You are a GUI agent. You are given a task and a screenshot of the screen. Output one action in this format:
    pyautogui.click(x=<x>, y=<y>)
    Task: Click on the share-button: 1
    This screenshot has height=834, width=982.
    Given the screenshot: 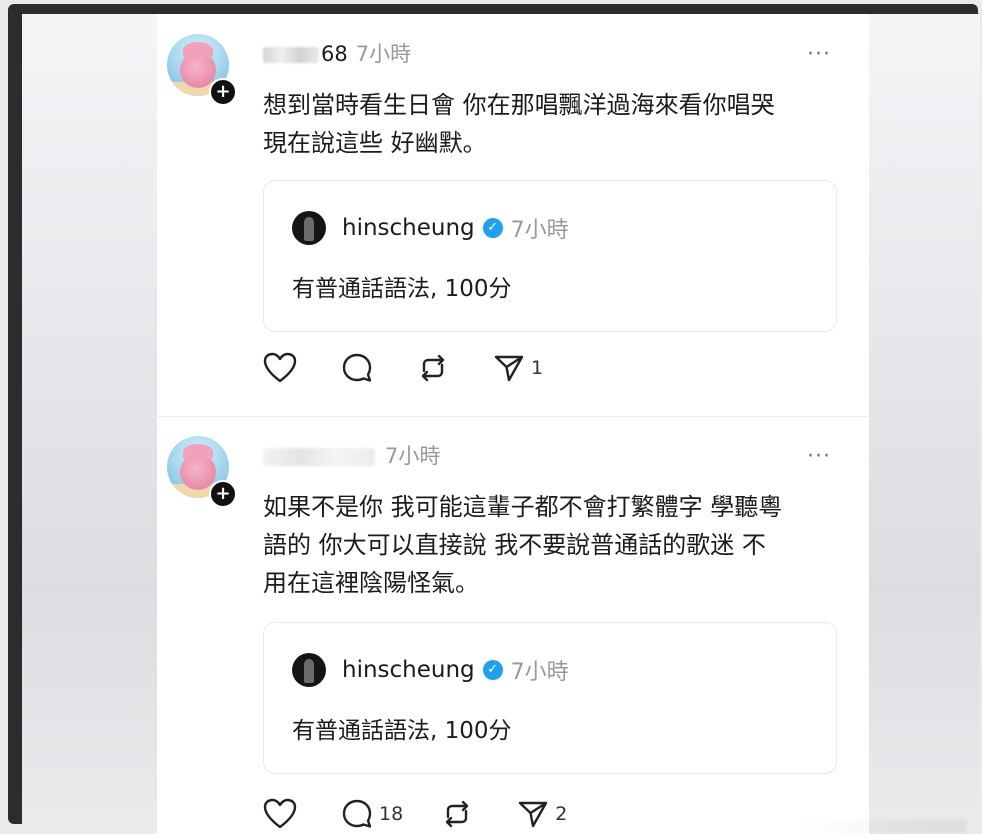 What is the action you would take?
    pyautogui.click(x=518, y=368)
    